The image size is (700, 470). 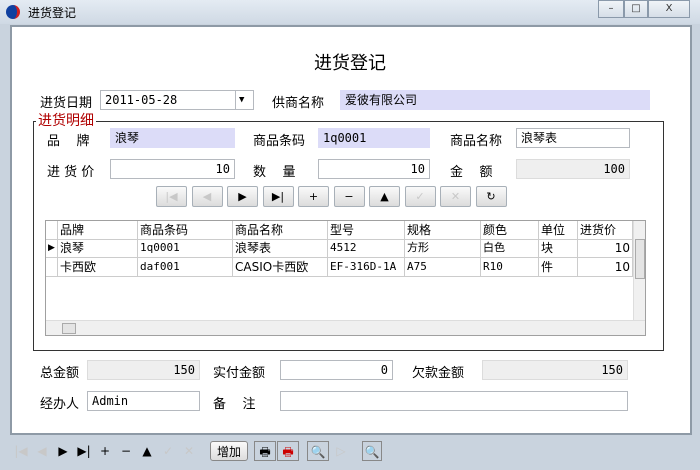 I want to click on grid-cell: 件, so click(x=558, y=267).